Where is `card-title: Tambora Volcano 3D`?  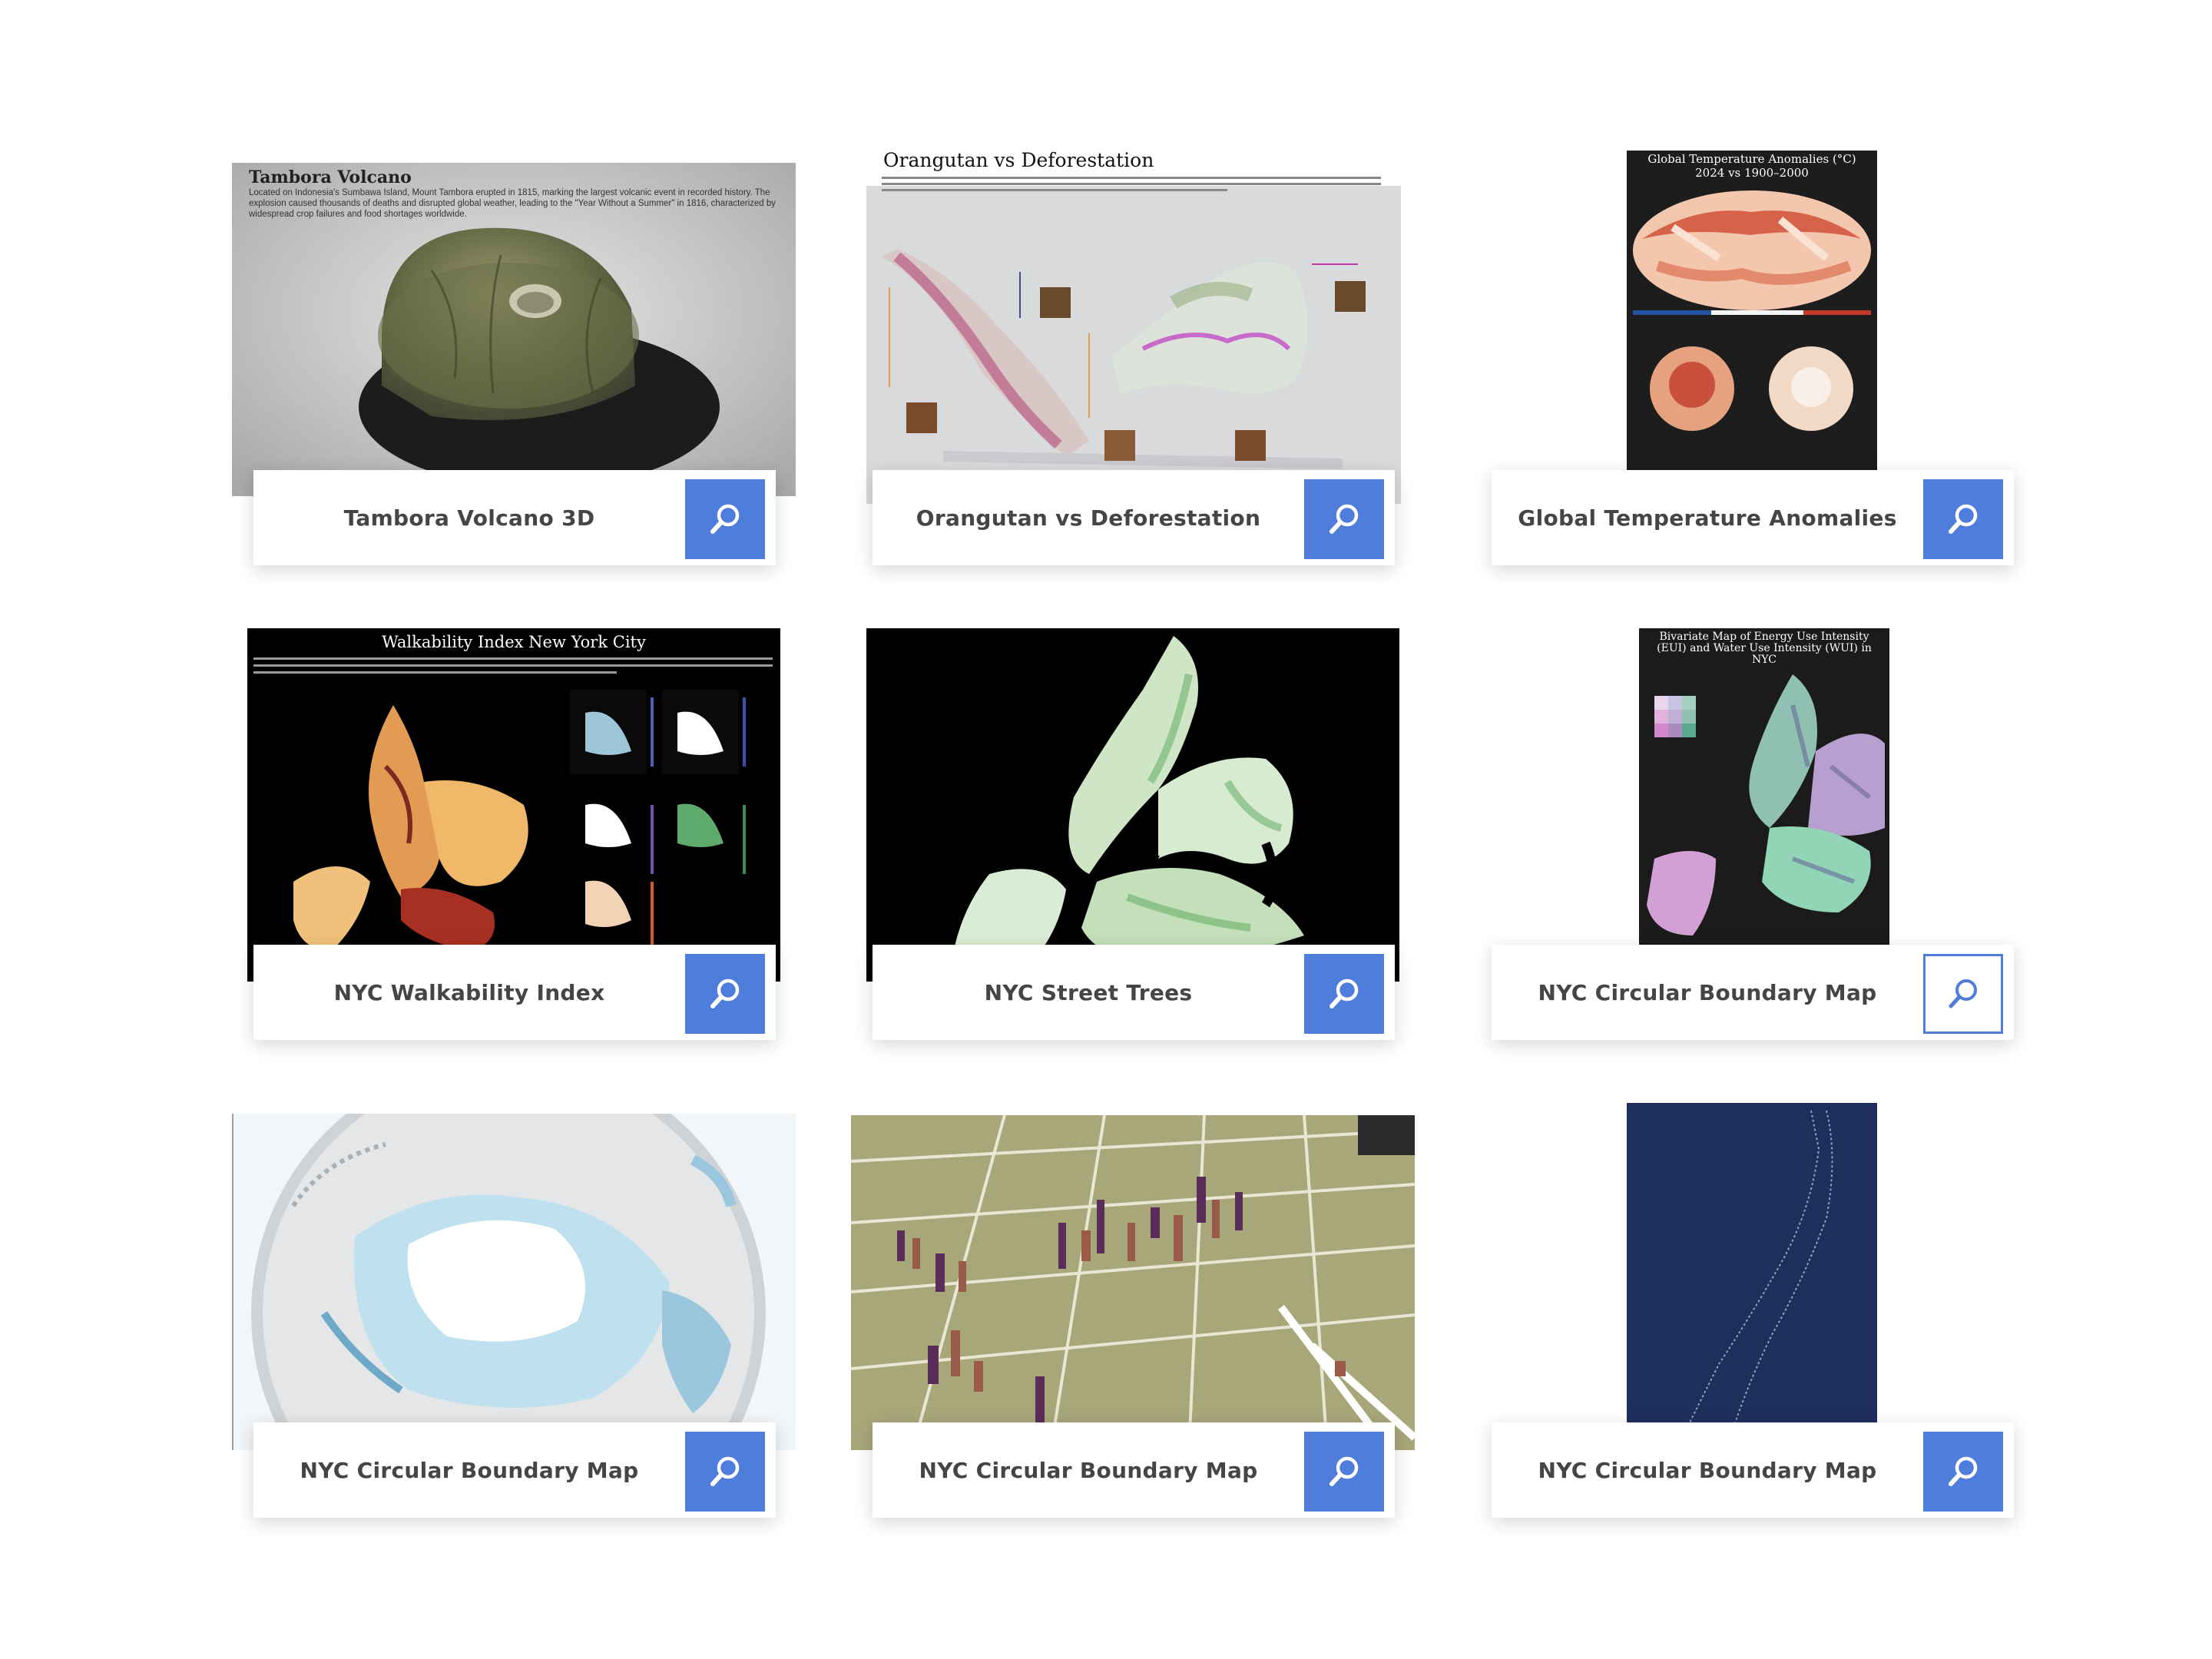
card-title: Tambora Volcano 3D is located at coordinates (469, 518).